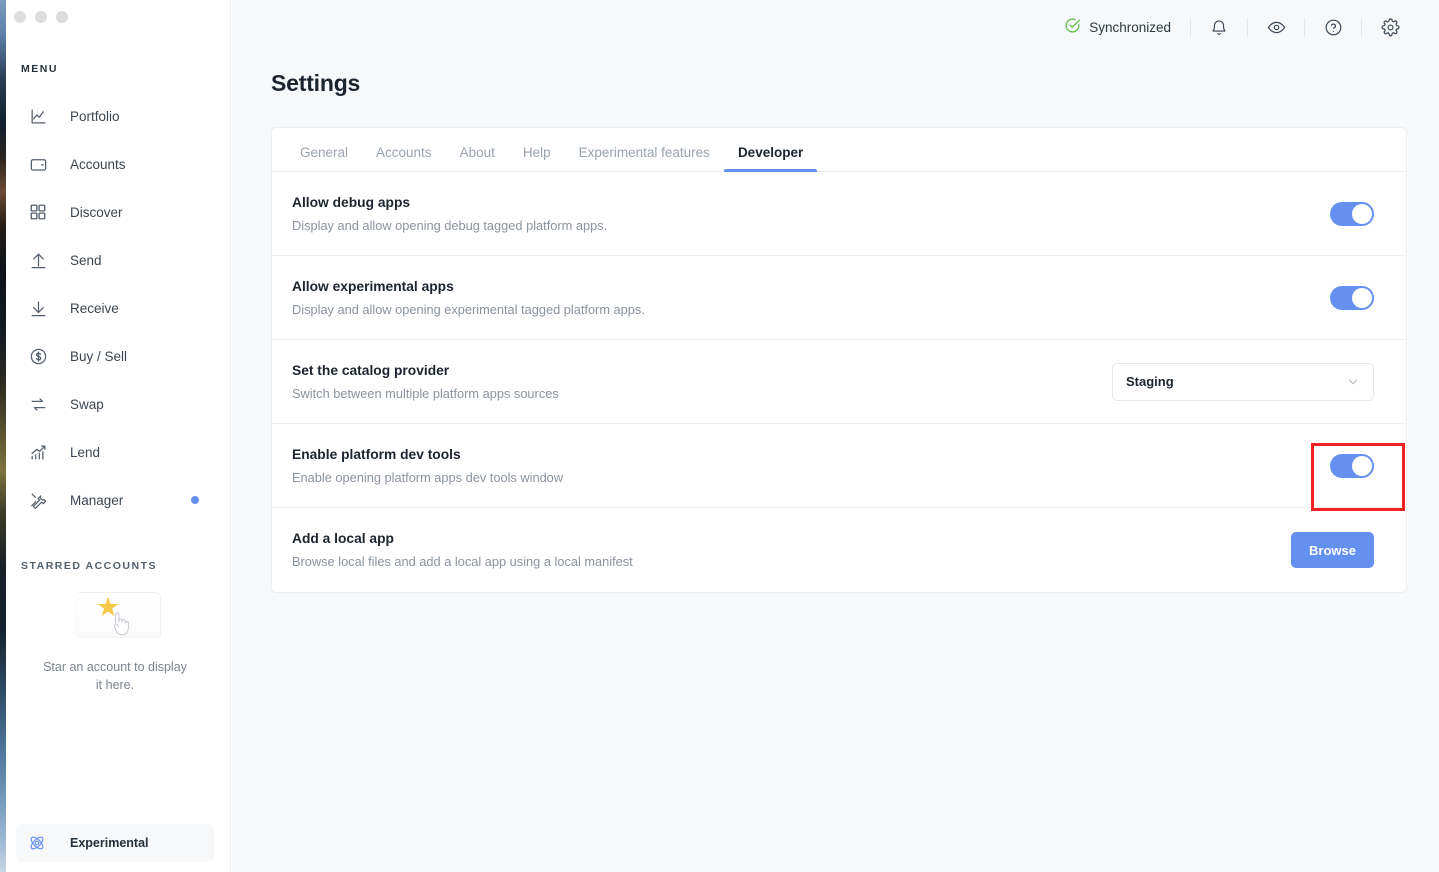 The image size is (1439, 872). I want to click on sidebar-item-label: Buy / Sell, so click(99, 356).